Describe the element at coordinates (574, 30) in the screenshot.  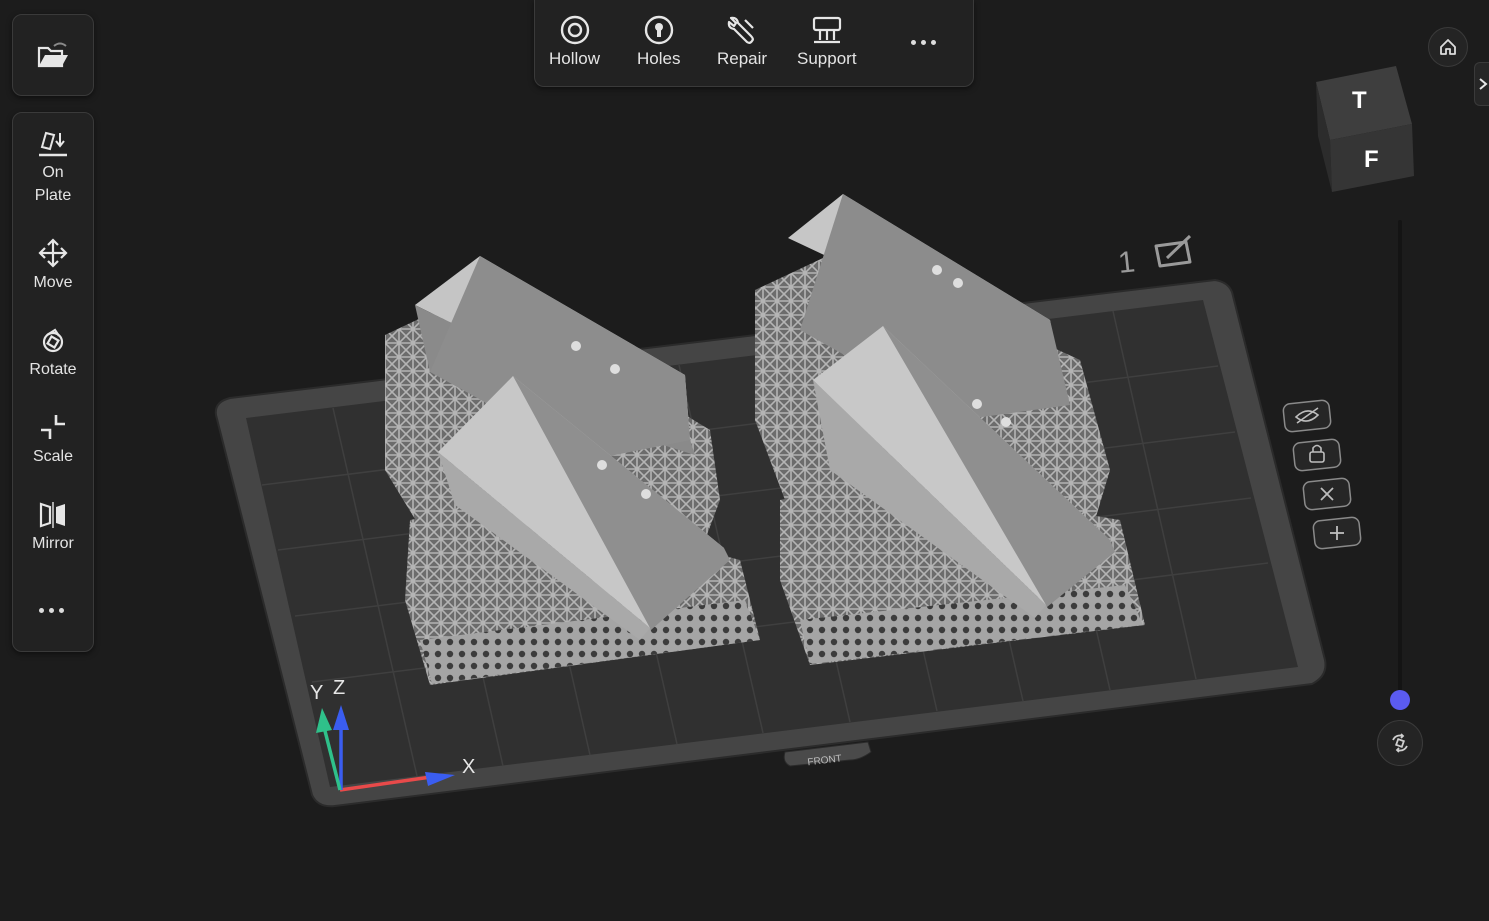
I see `hollow-icon` at that location.